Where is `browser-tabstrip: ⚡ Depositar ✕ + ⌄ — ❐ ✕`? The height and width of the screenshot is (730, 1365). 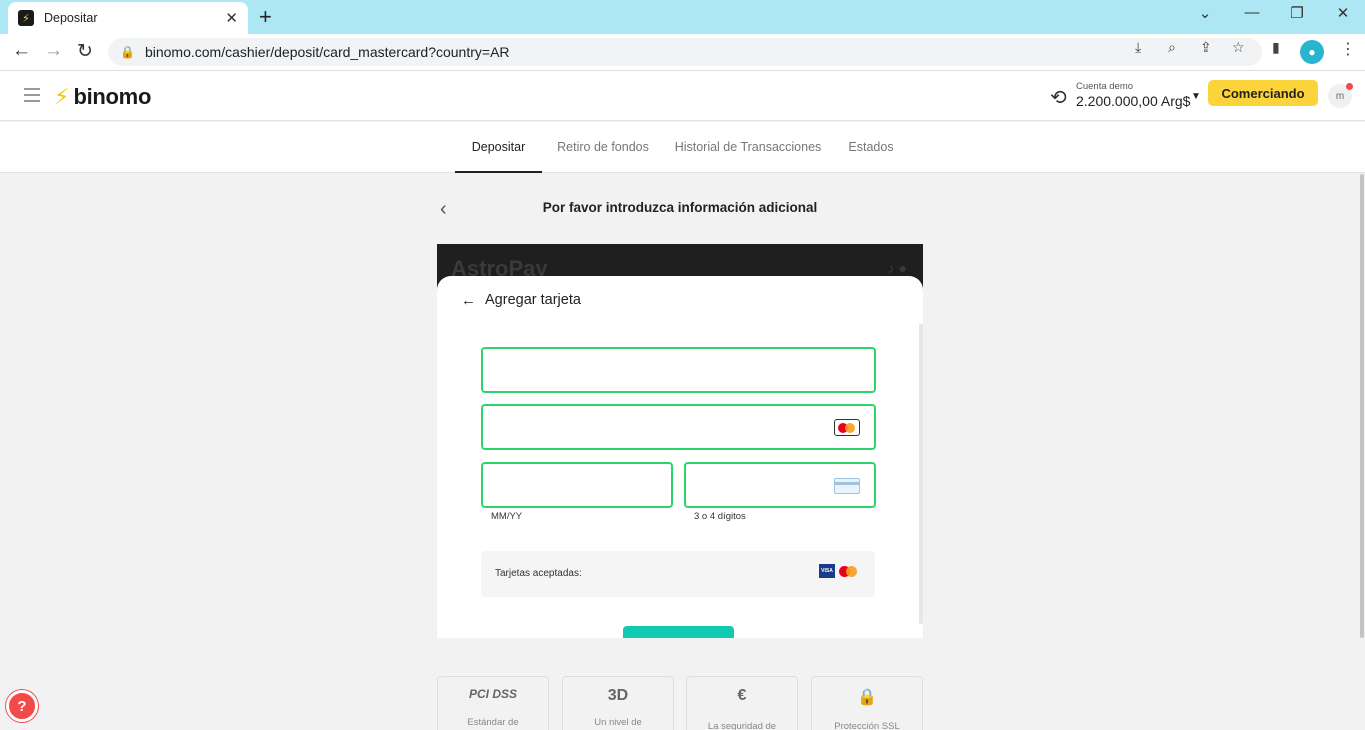 browser-tabstrip: ⚡ Depositar ✕ + ⌄ — ❐ ✕ is located at coordinates (682, 17).